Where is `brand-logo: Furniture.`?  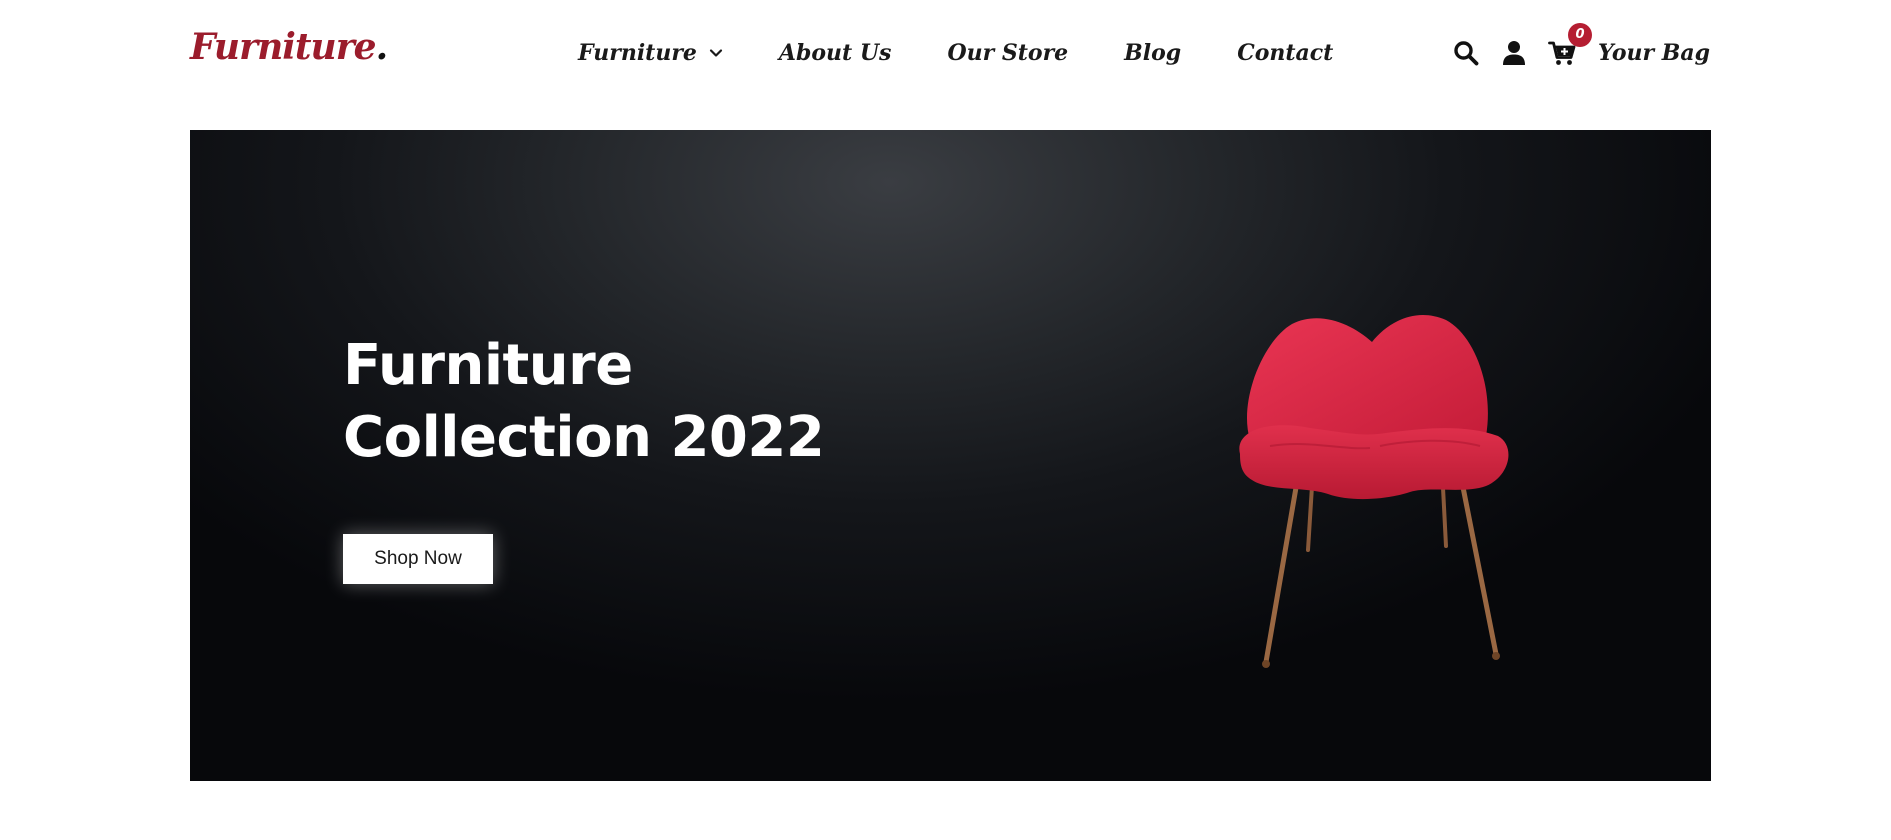 brand-logo: Furniture. is located at coordinates (289, 47).